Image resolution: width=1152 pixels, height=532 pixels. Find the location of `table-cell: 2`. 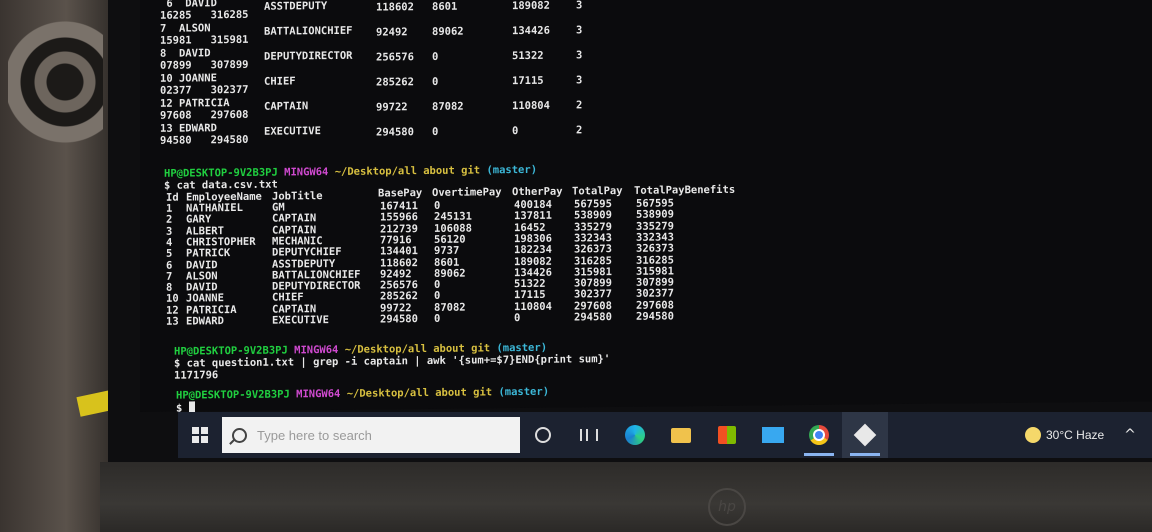

table-cell: 2 is located at coordinates (169, 220).